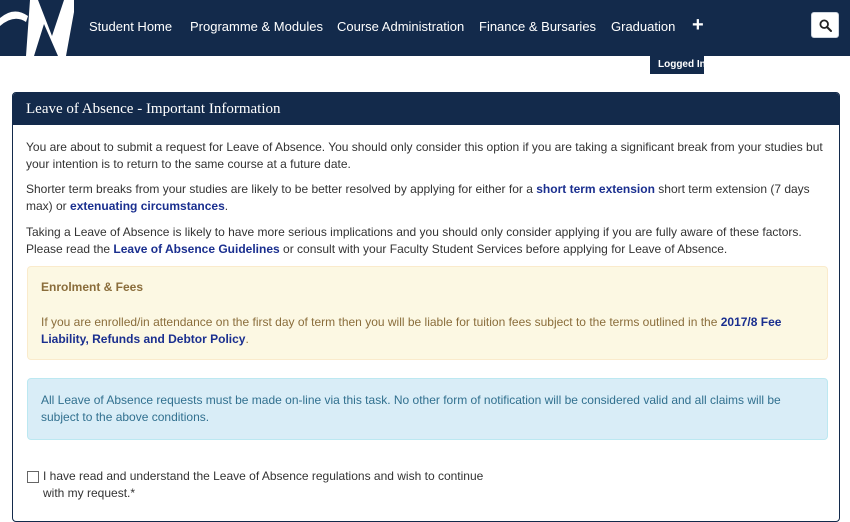 This screenshot has width=850, height=522. What do you see at coordinates (537, 26) in the screenshot?
I see `nav-finance-bursaries: Finance & Bursaries` at bounding box center [537, 26].